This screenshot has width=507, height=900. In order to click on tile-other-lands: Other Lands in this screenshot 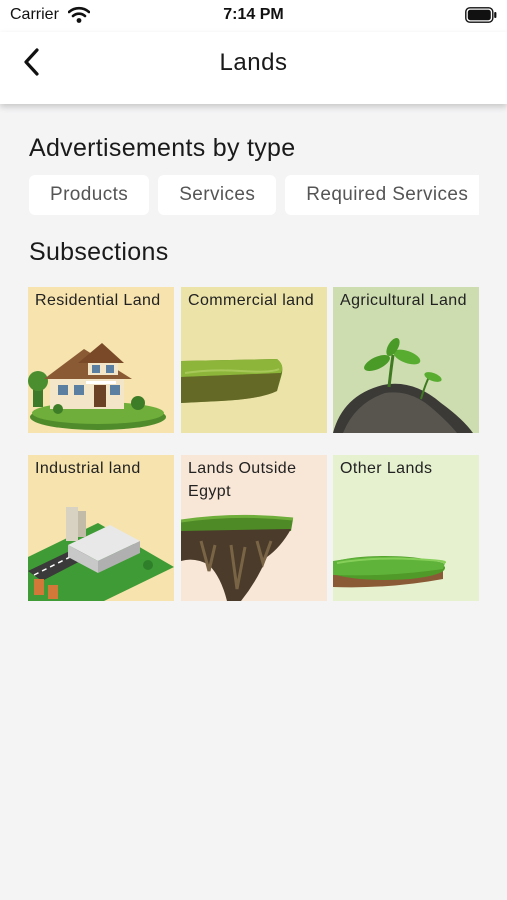, I will do `click(406, 528)`.